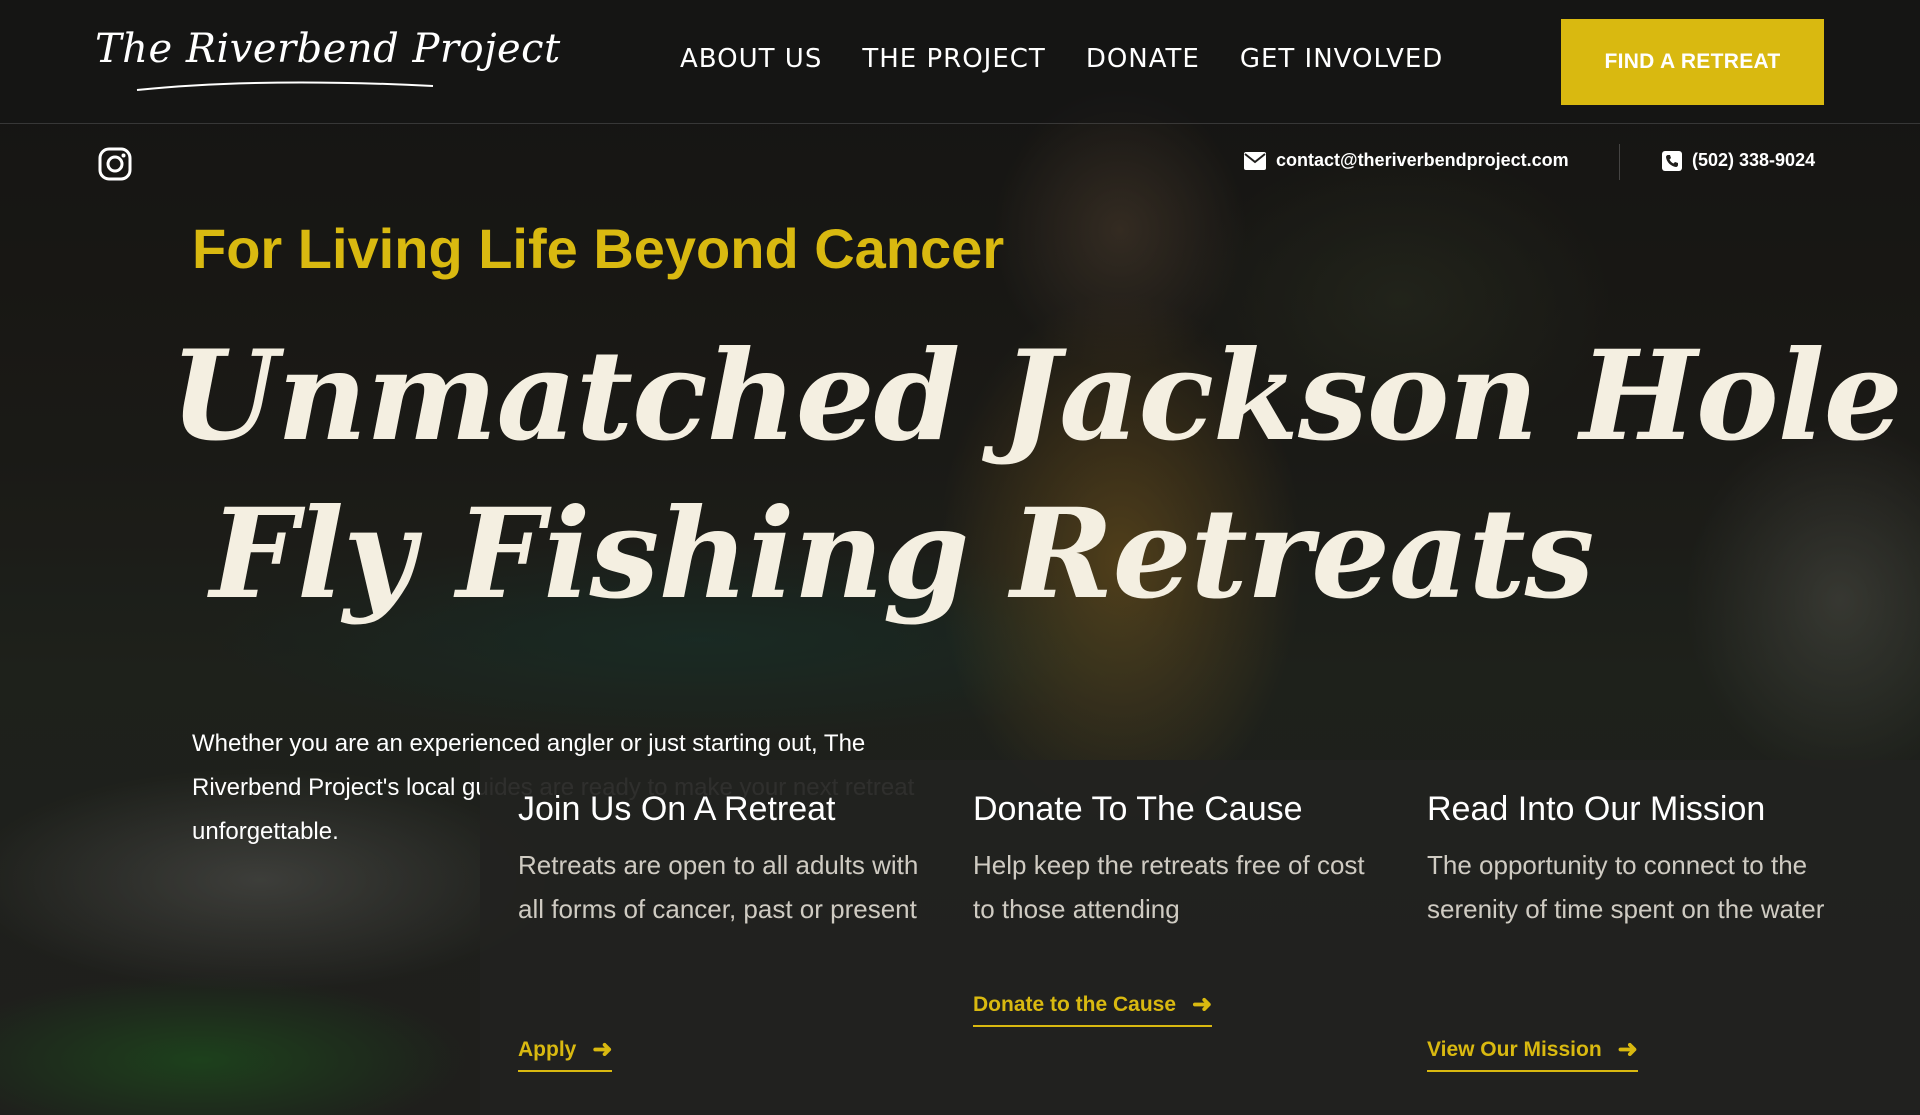 The width and height of the screenshot is (1920, 1115). What do you see at coordinates (902, 554) in the screenshot?
I see `hero-headline-line2: Fly Fishing Retreats` at bounding box center [902, 554].